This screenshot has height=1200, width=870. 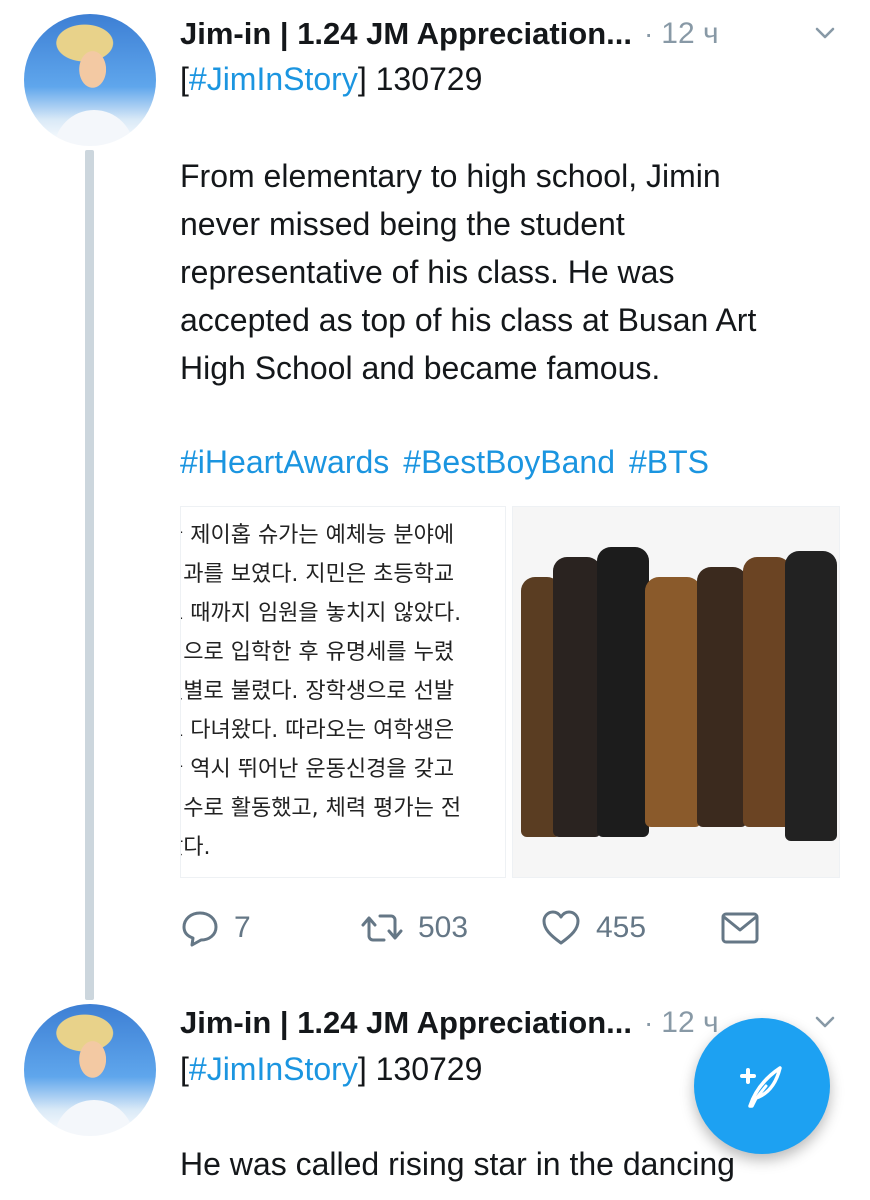 What do you see at coordinates (443, 927) in the screenshot?
I see `retweet-count: 503` at bounding box center [443, 927].